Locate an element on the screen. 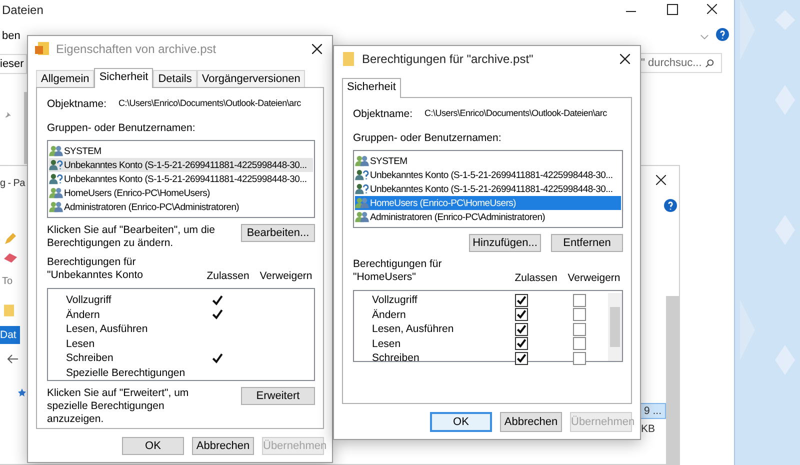 This screenshot has height=465, width=800. dialog-title: Eigenschaften von archive.pst is located at coordinates (137, 49).